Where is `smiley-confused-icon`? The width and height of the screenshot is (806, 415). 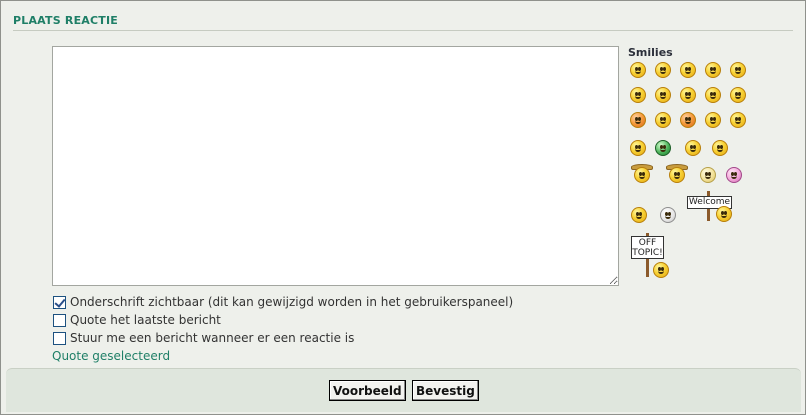
smiley-confused-icon is located at coordinates (663, 95).